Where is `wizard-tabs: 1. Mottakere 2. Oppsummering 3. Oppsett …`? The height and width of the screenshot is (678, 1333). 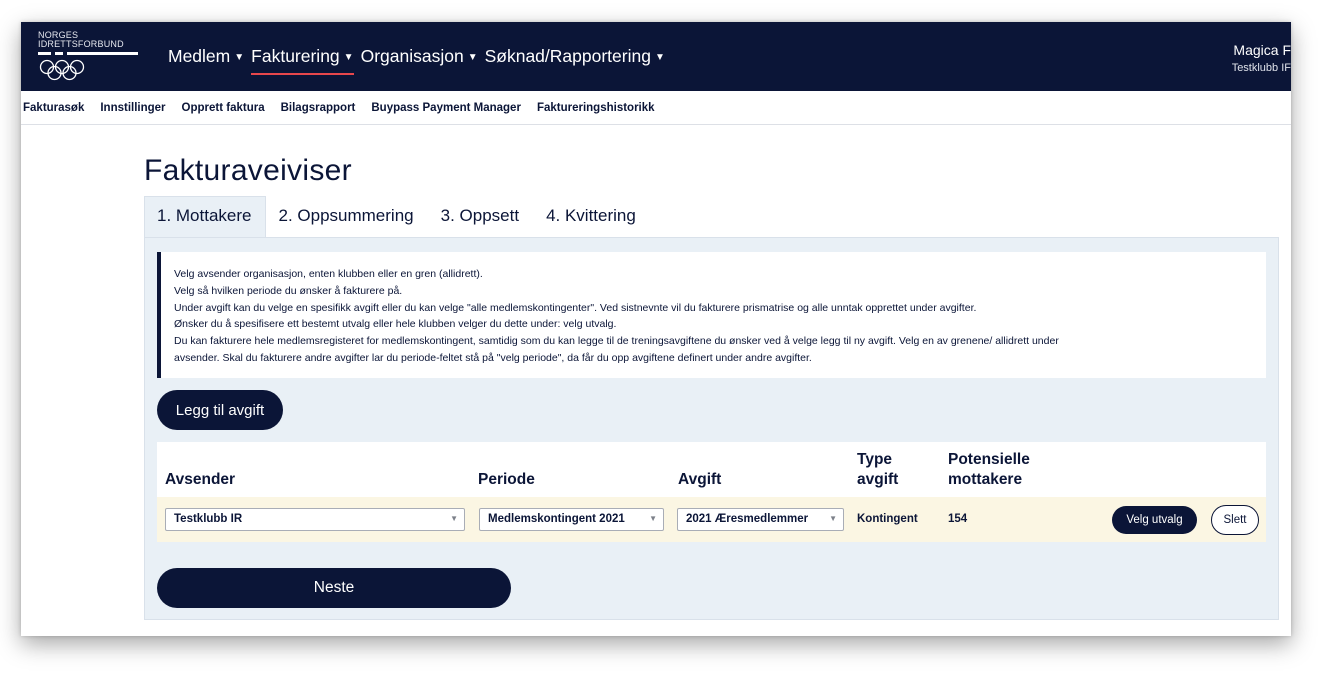 wizard-tabs: 1. Mottakere 2. Oppsummering 3. Oppsett … is located at coordinates (397, 217).